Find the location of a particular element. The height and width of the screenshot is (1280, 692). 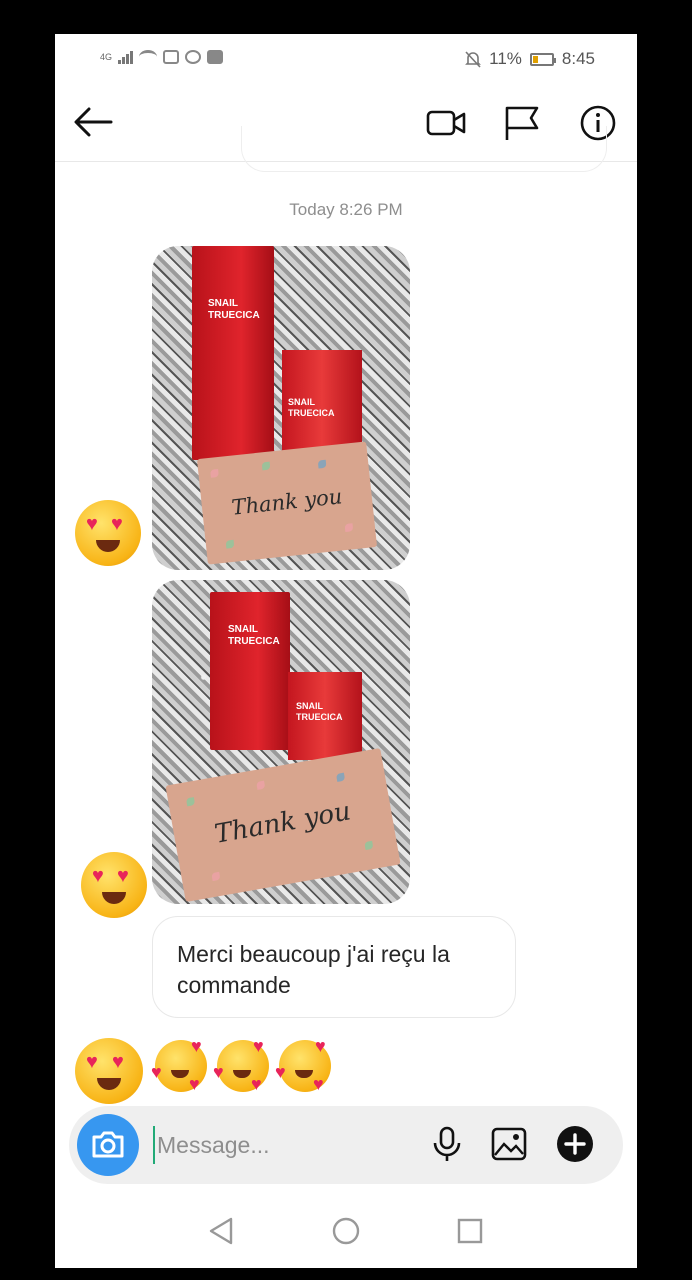

signal-icon is located at coordinates (126, 57).